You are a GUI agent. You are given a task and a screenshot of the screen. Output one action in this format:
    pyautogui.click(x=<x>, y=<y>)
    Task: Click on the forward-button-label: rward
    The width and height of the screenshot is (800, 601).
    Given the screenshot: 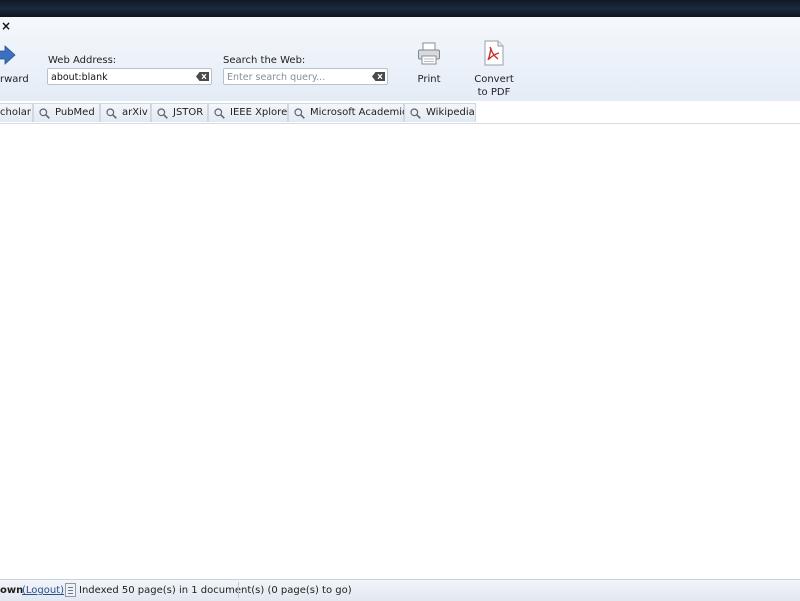 What is the action you would take?
    pyautogui.click(x=14, y=79)
    